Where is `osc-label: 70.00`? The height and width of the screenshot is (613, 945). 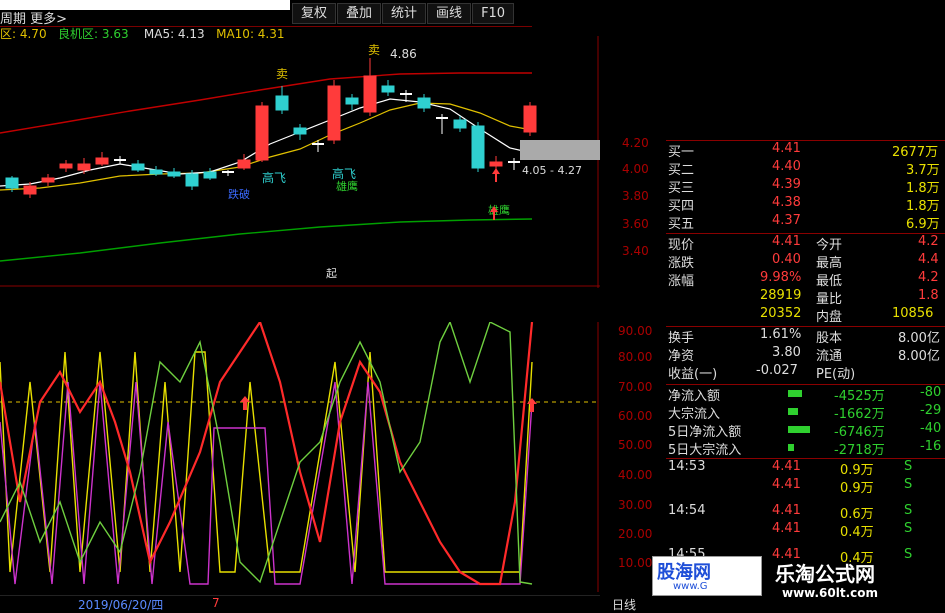
osc-label: 70.00 is located at coordinates (635, 387).